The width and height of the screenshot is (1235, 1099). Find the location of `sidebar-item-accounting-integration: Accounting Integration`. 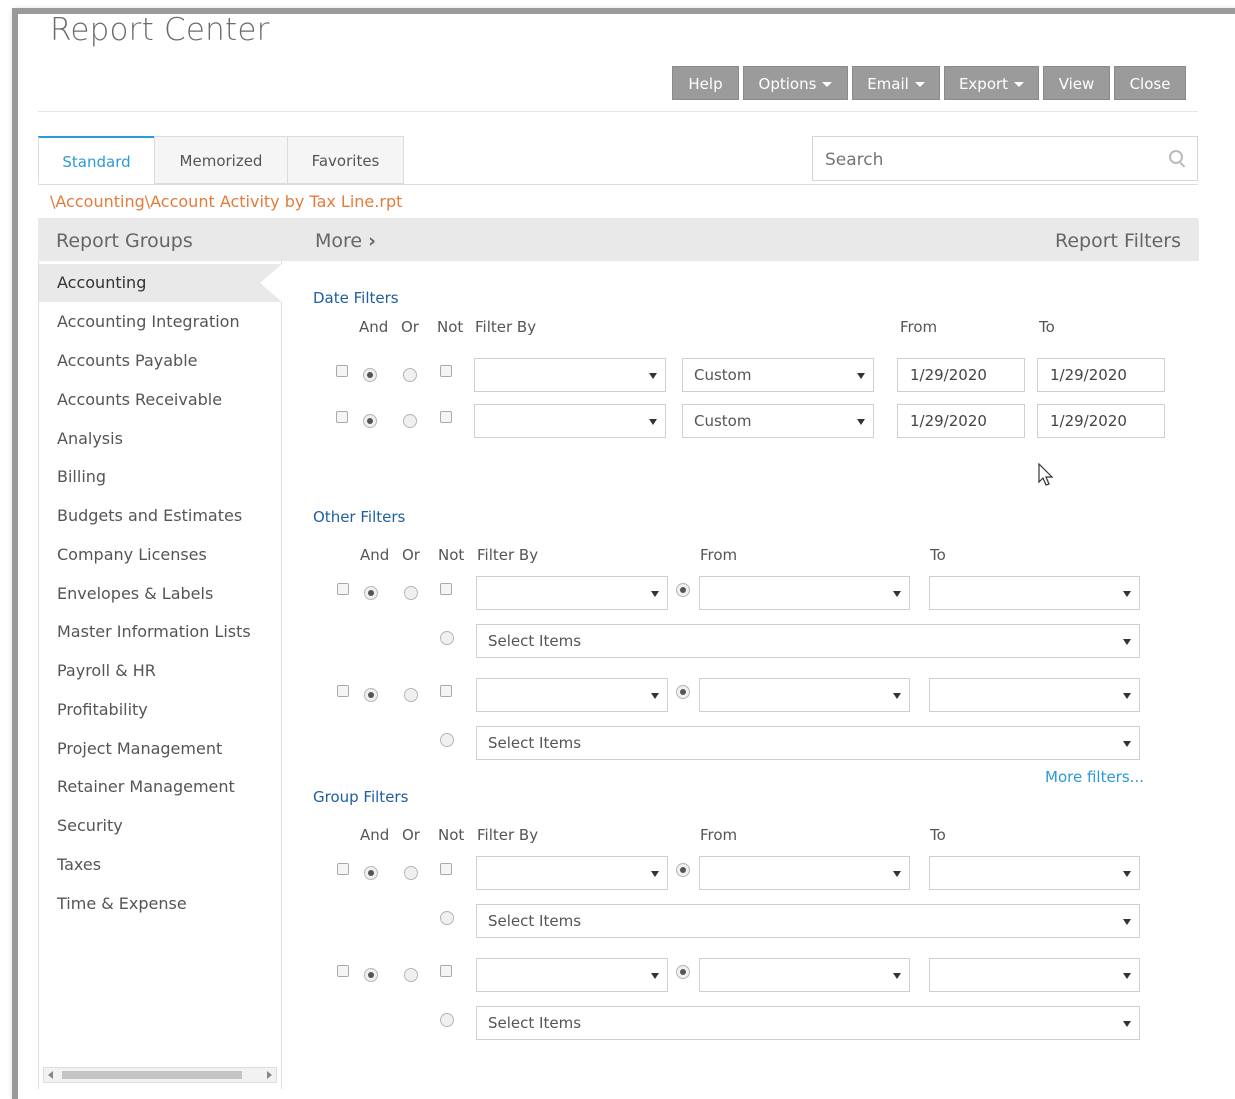

sidebar-item-accounting-integration: Accounting Integration is located at coordinates (160, 322).